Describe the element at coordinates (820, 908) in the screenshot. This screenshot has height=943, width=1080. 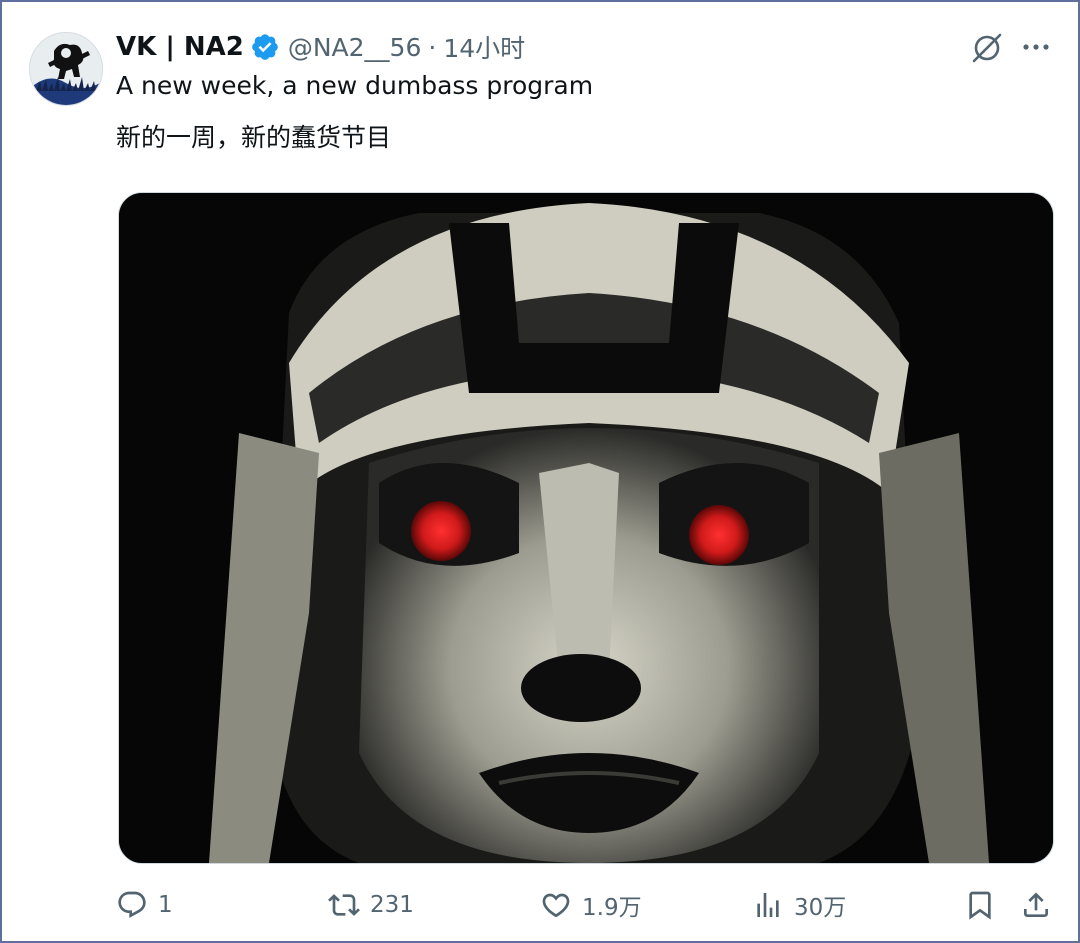
I see `views-count: 30万` at that location.